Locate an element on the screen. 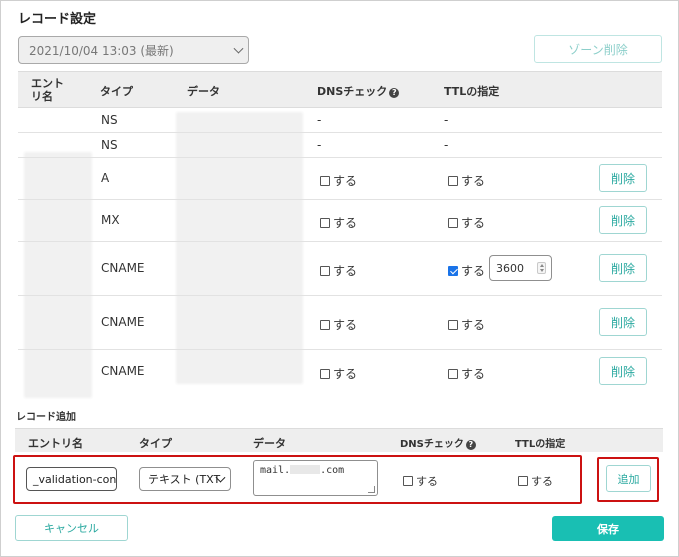 This screenshot has height=557, width=679. ttl-value: 3600 is located at coordinates (510, 268).